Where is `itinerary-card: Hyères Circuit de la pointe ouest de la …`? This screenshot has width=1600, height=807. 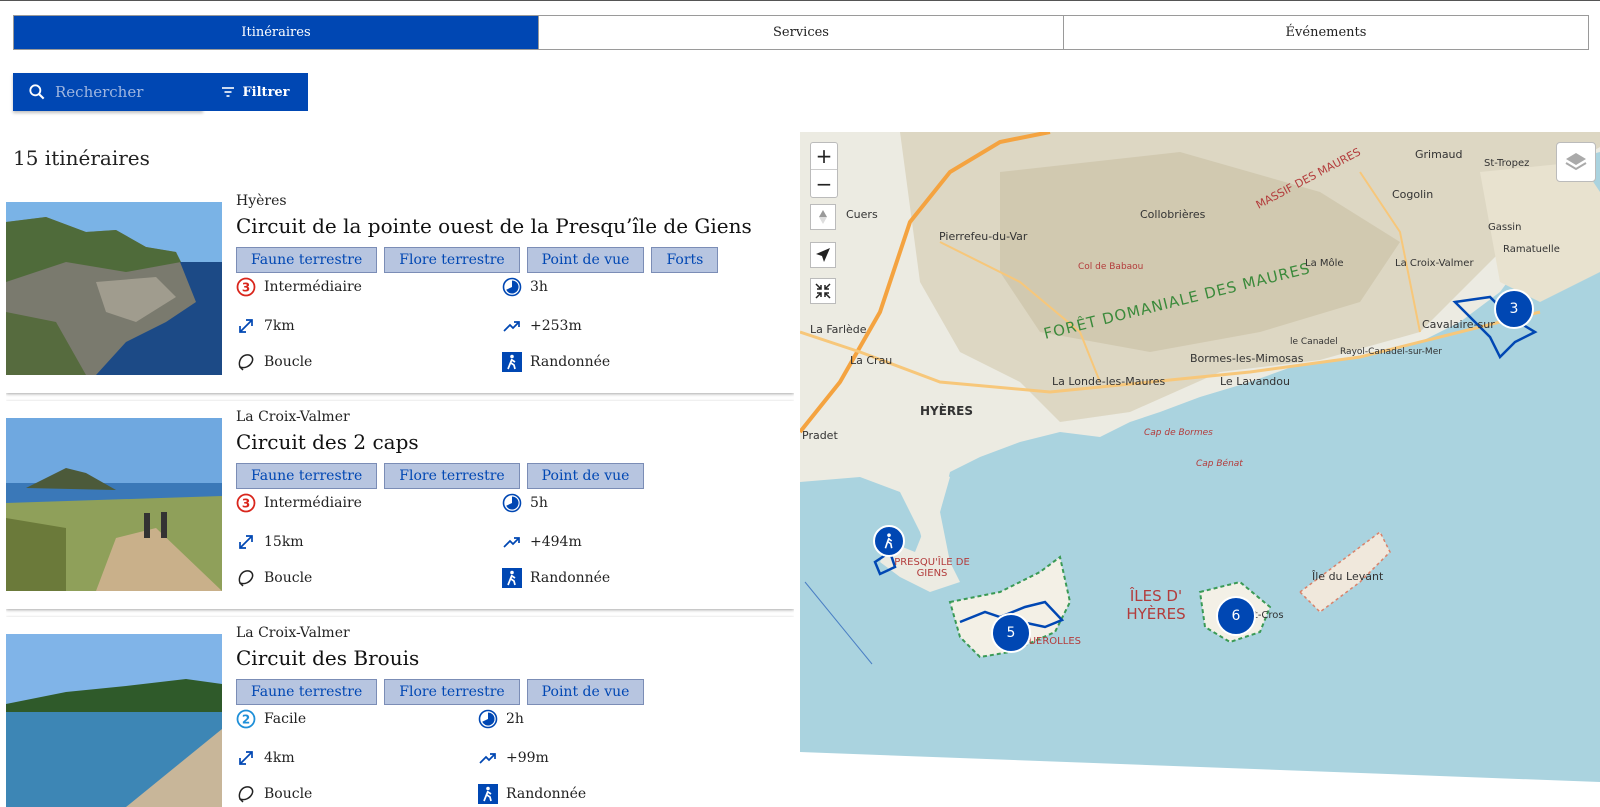
itinerary-card: Hyères Circuit de la pointe ouest de la … is located at coordinates (400, 289).